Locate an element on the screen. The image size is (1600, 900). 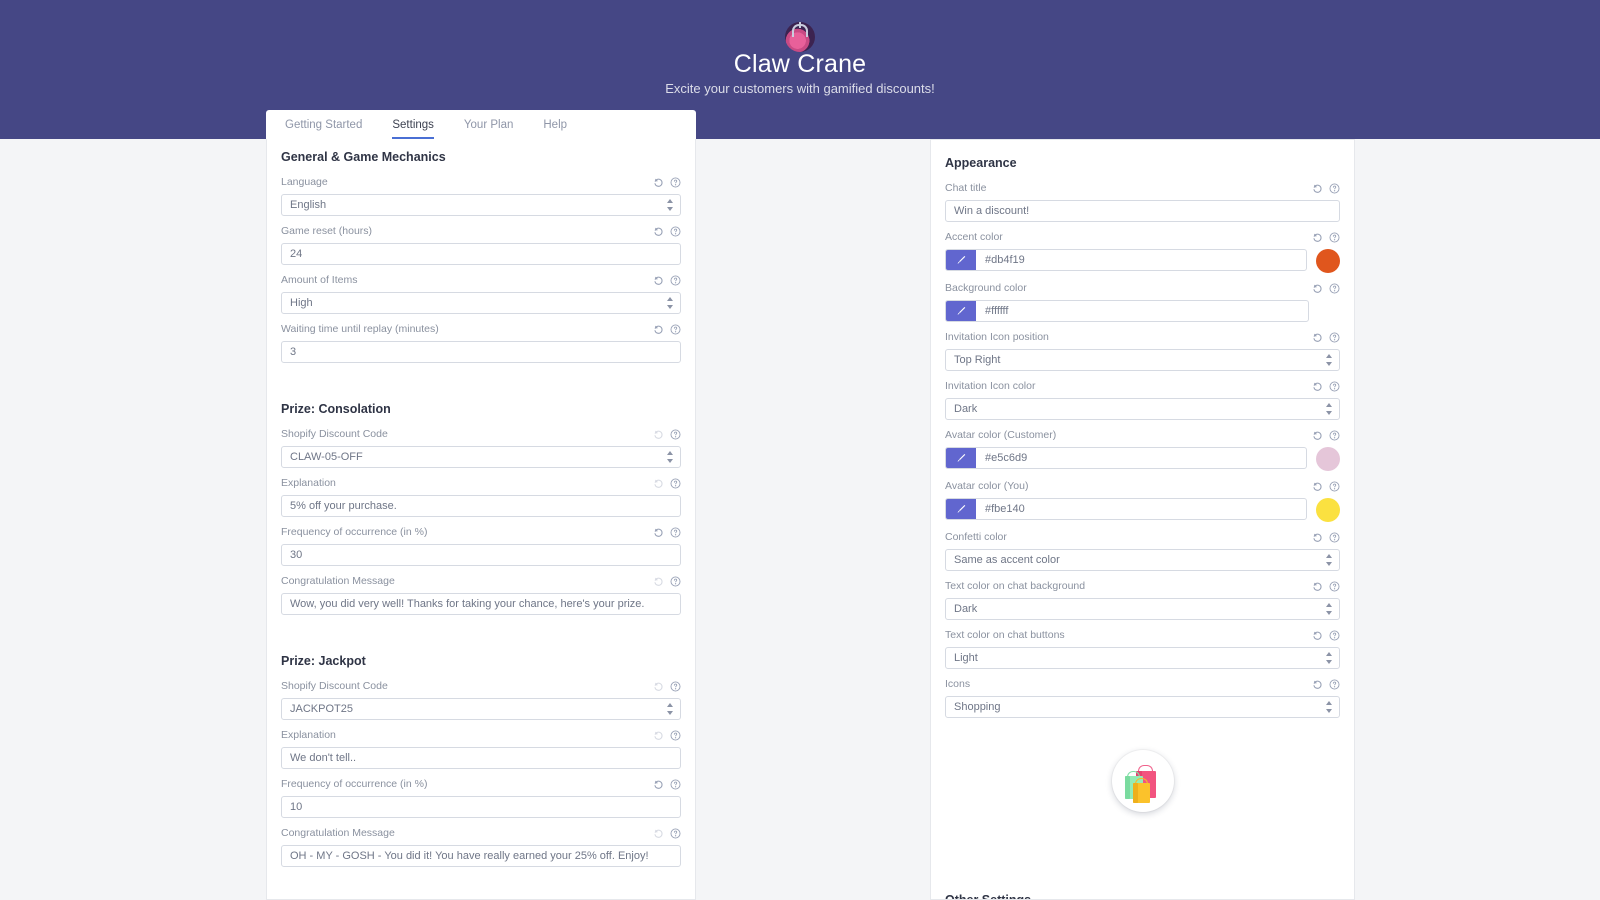
input-explanation: 5% off your purchase. is located at coordinates (481, 506).